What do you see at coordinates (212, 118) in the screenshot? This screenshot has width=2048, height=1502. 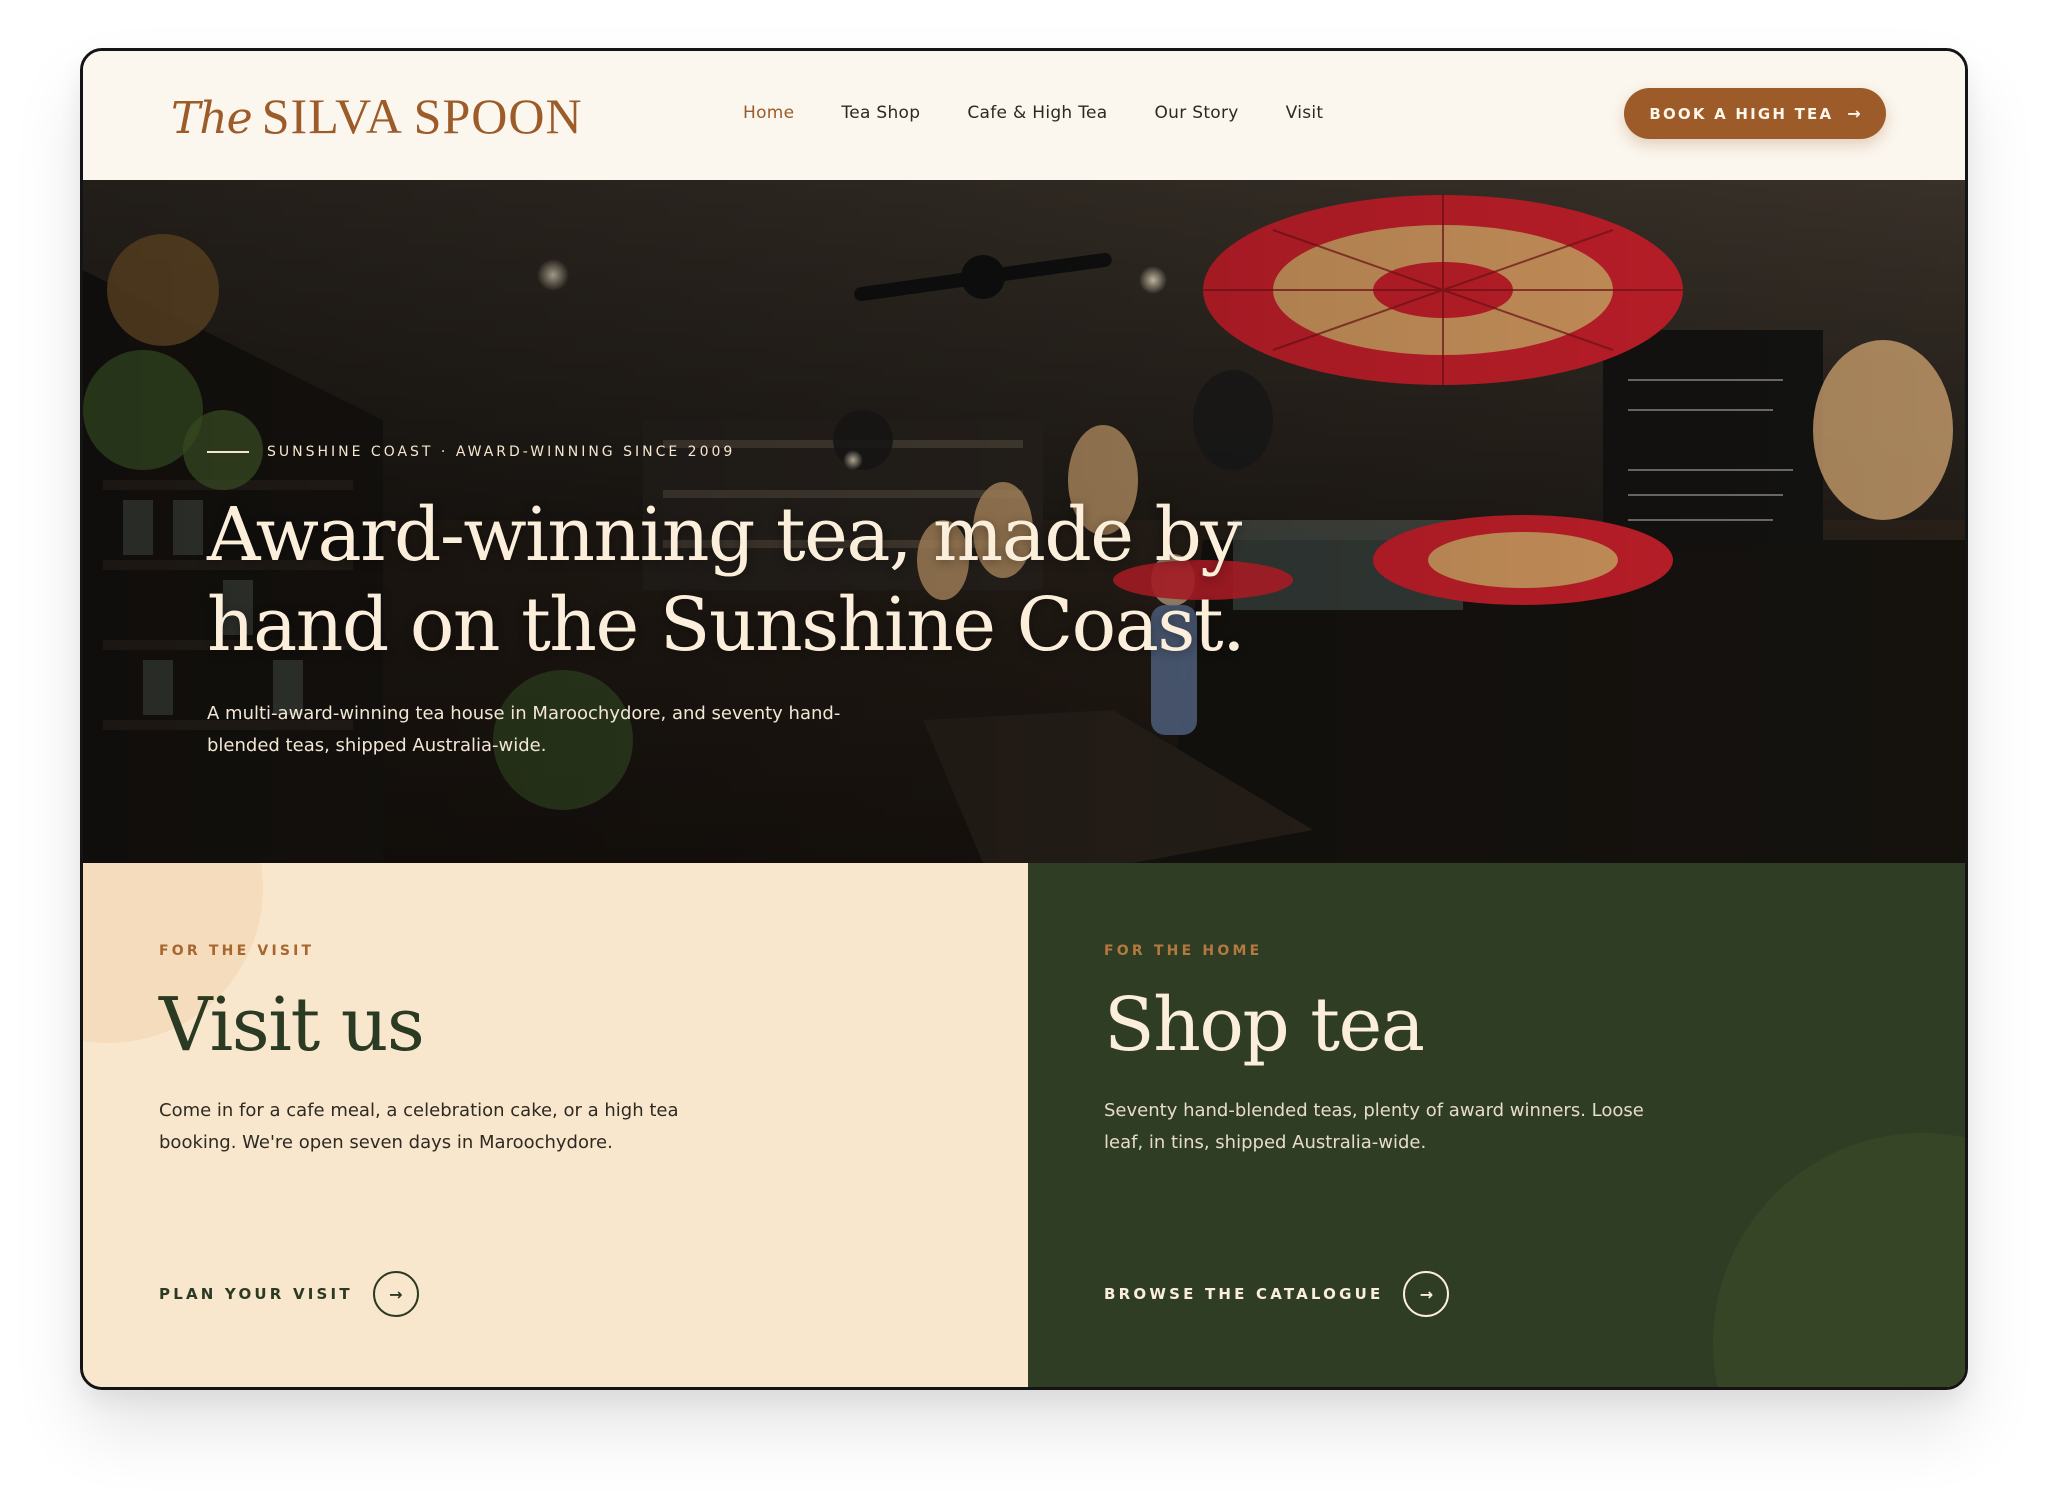 I see `logo-script-text: The` at bounding box center [212, 118].